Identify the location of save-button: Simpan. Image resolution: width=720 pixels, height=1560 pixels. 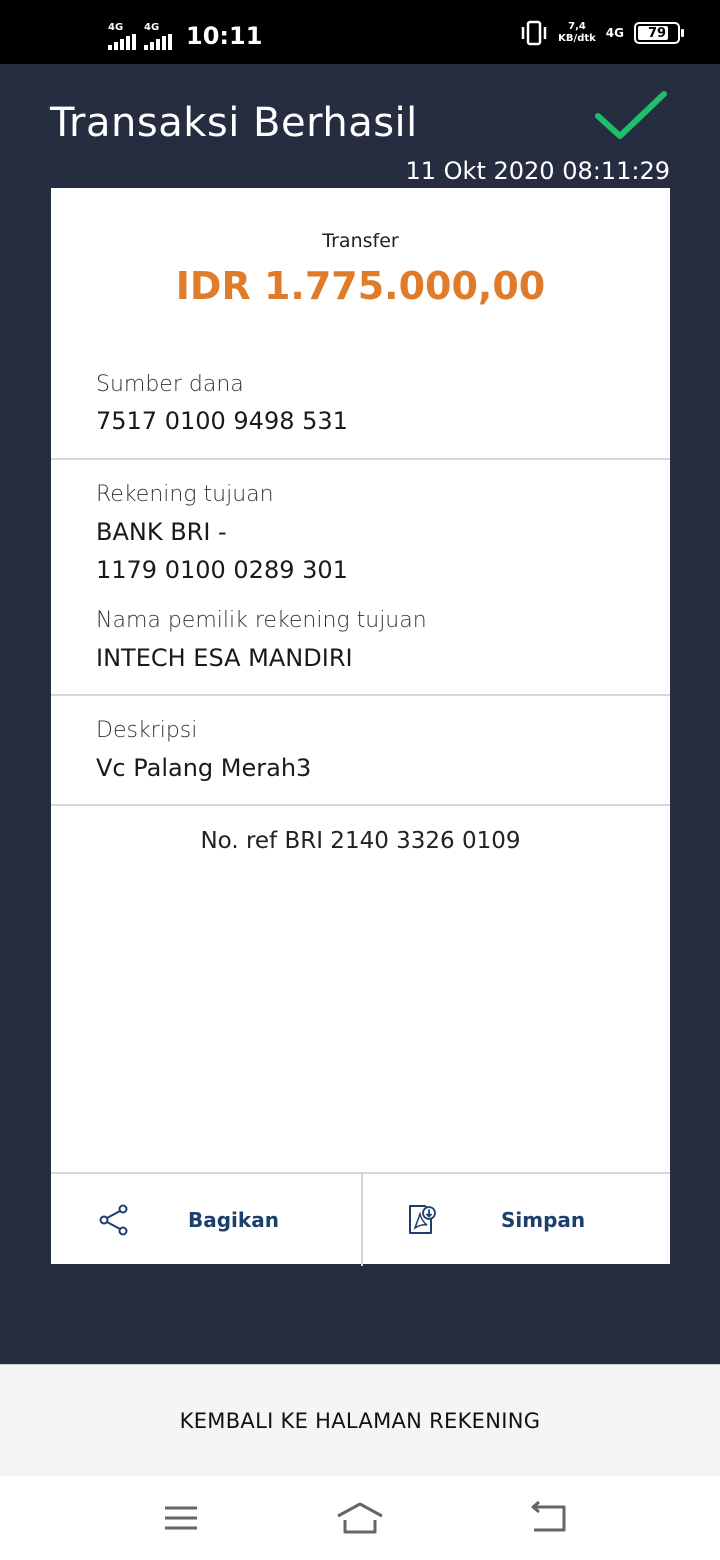
(513, 1220).